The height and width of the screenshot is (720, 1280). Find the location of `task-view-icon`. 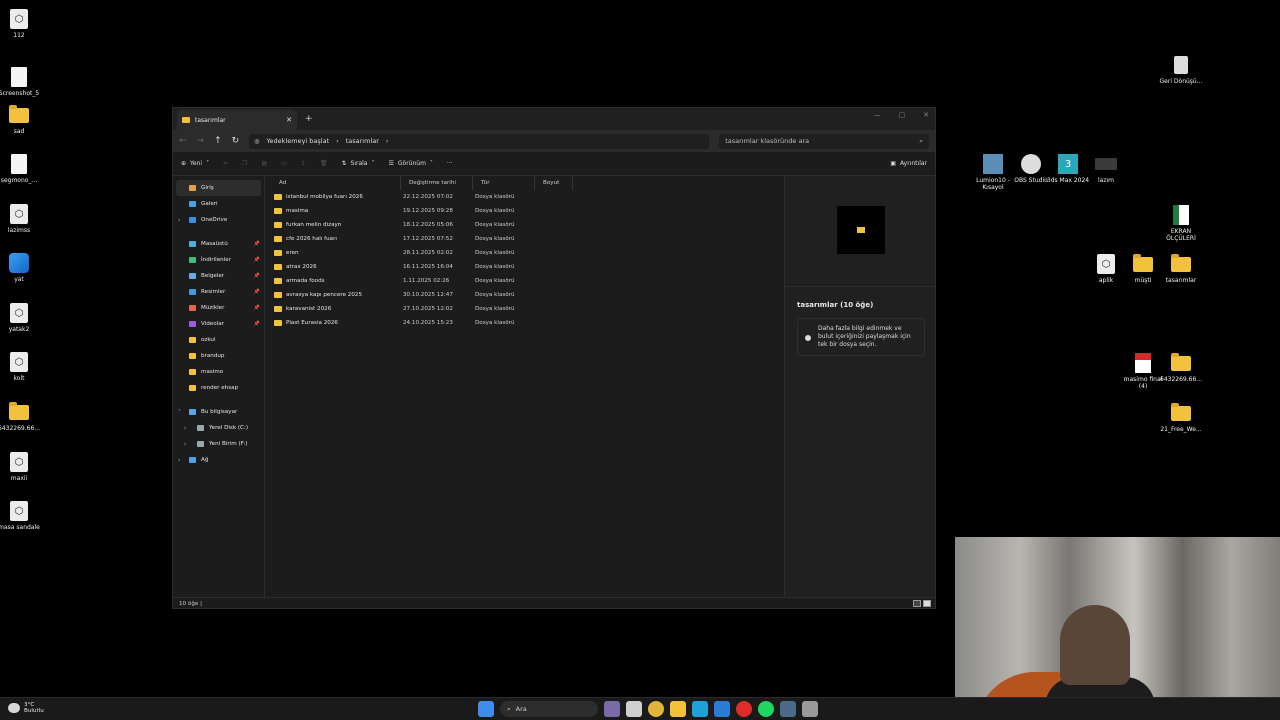

task-view-icon is located at coordinates (634, 709).